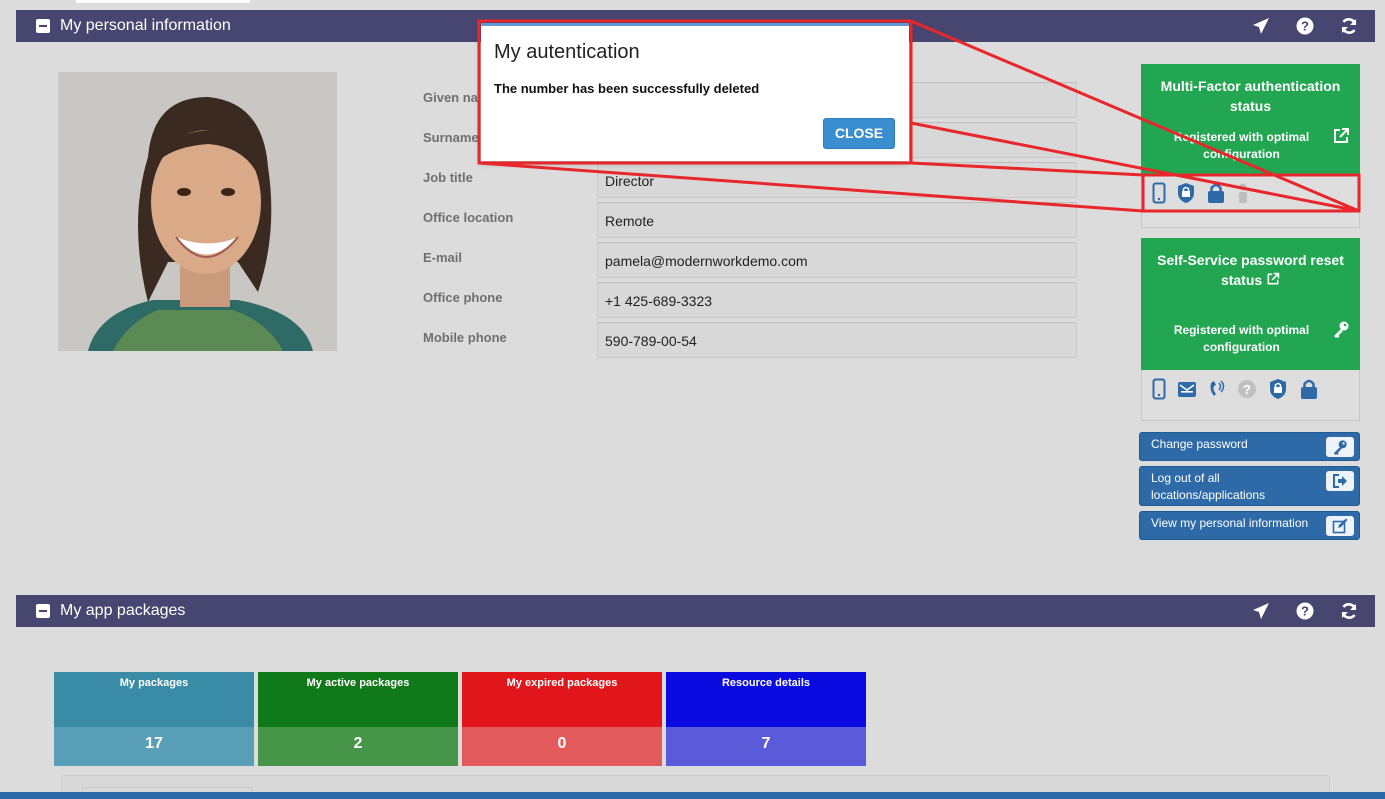 The image size is (1385, 799). Describe the element at coordinates (837, 220) in the screenshot. I see `office-location-field: Remote` at that location.